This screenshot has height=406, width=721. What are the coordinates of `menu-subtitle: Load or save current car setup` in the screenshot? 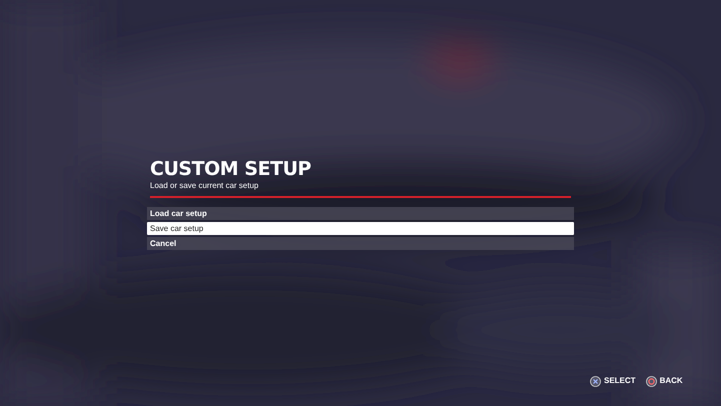 It's located at (204, 186).